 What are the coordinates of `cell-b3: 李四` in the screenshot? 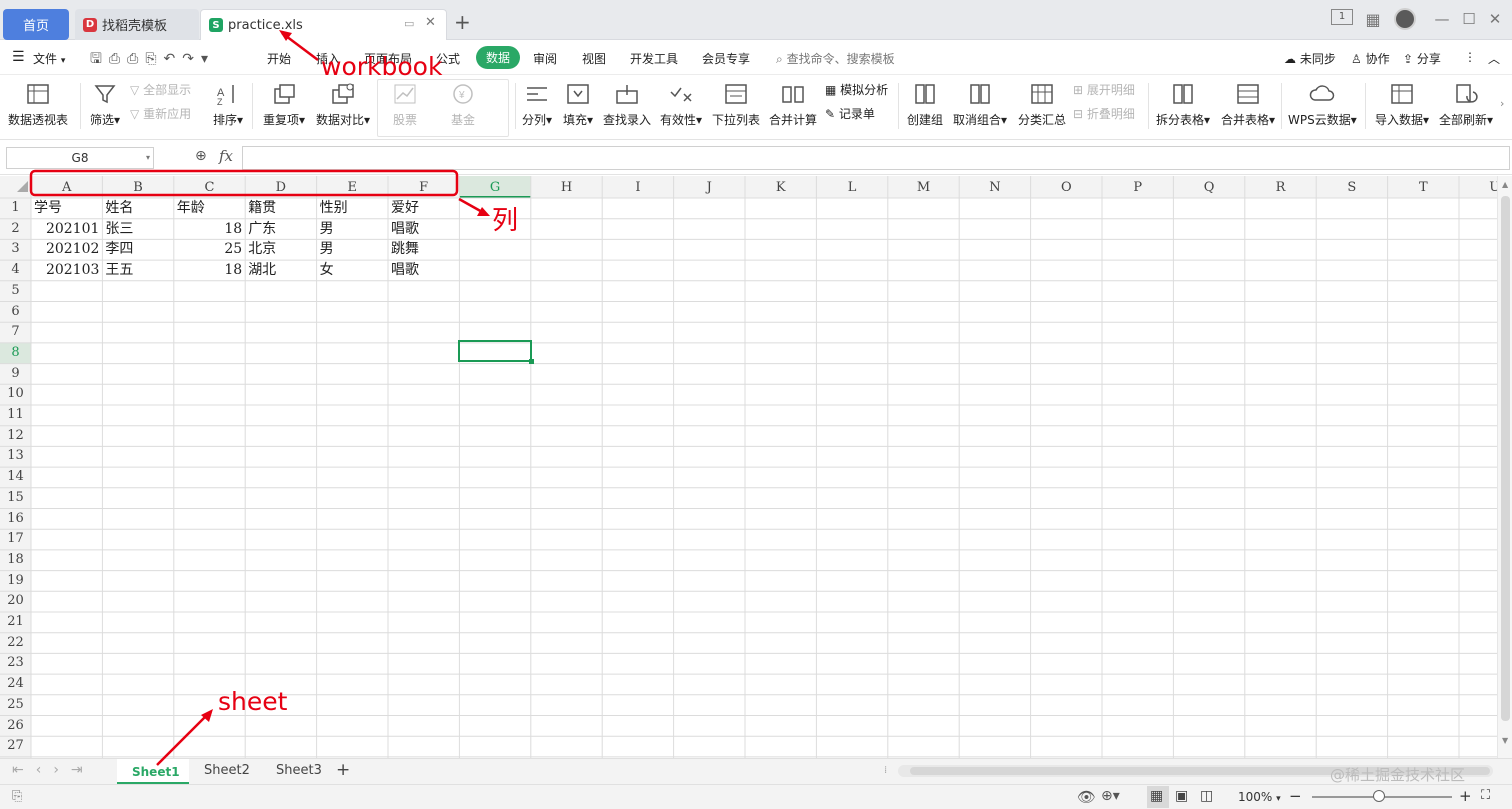 It's located at (119, 249).